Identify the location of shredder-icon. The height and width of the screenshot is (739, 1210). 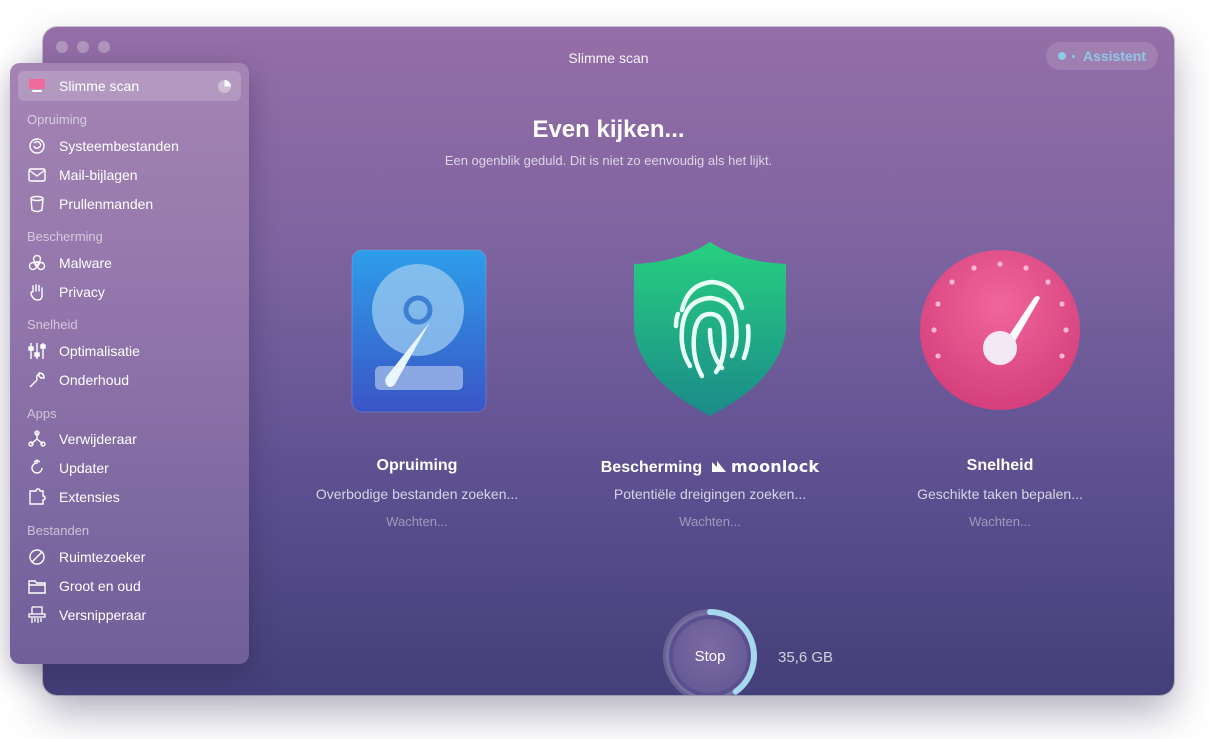
(37, 615).